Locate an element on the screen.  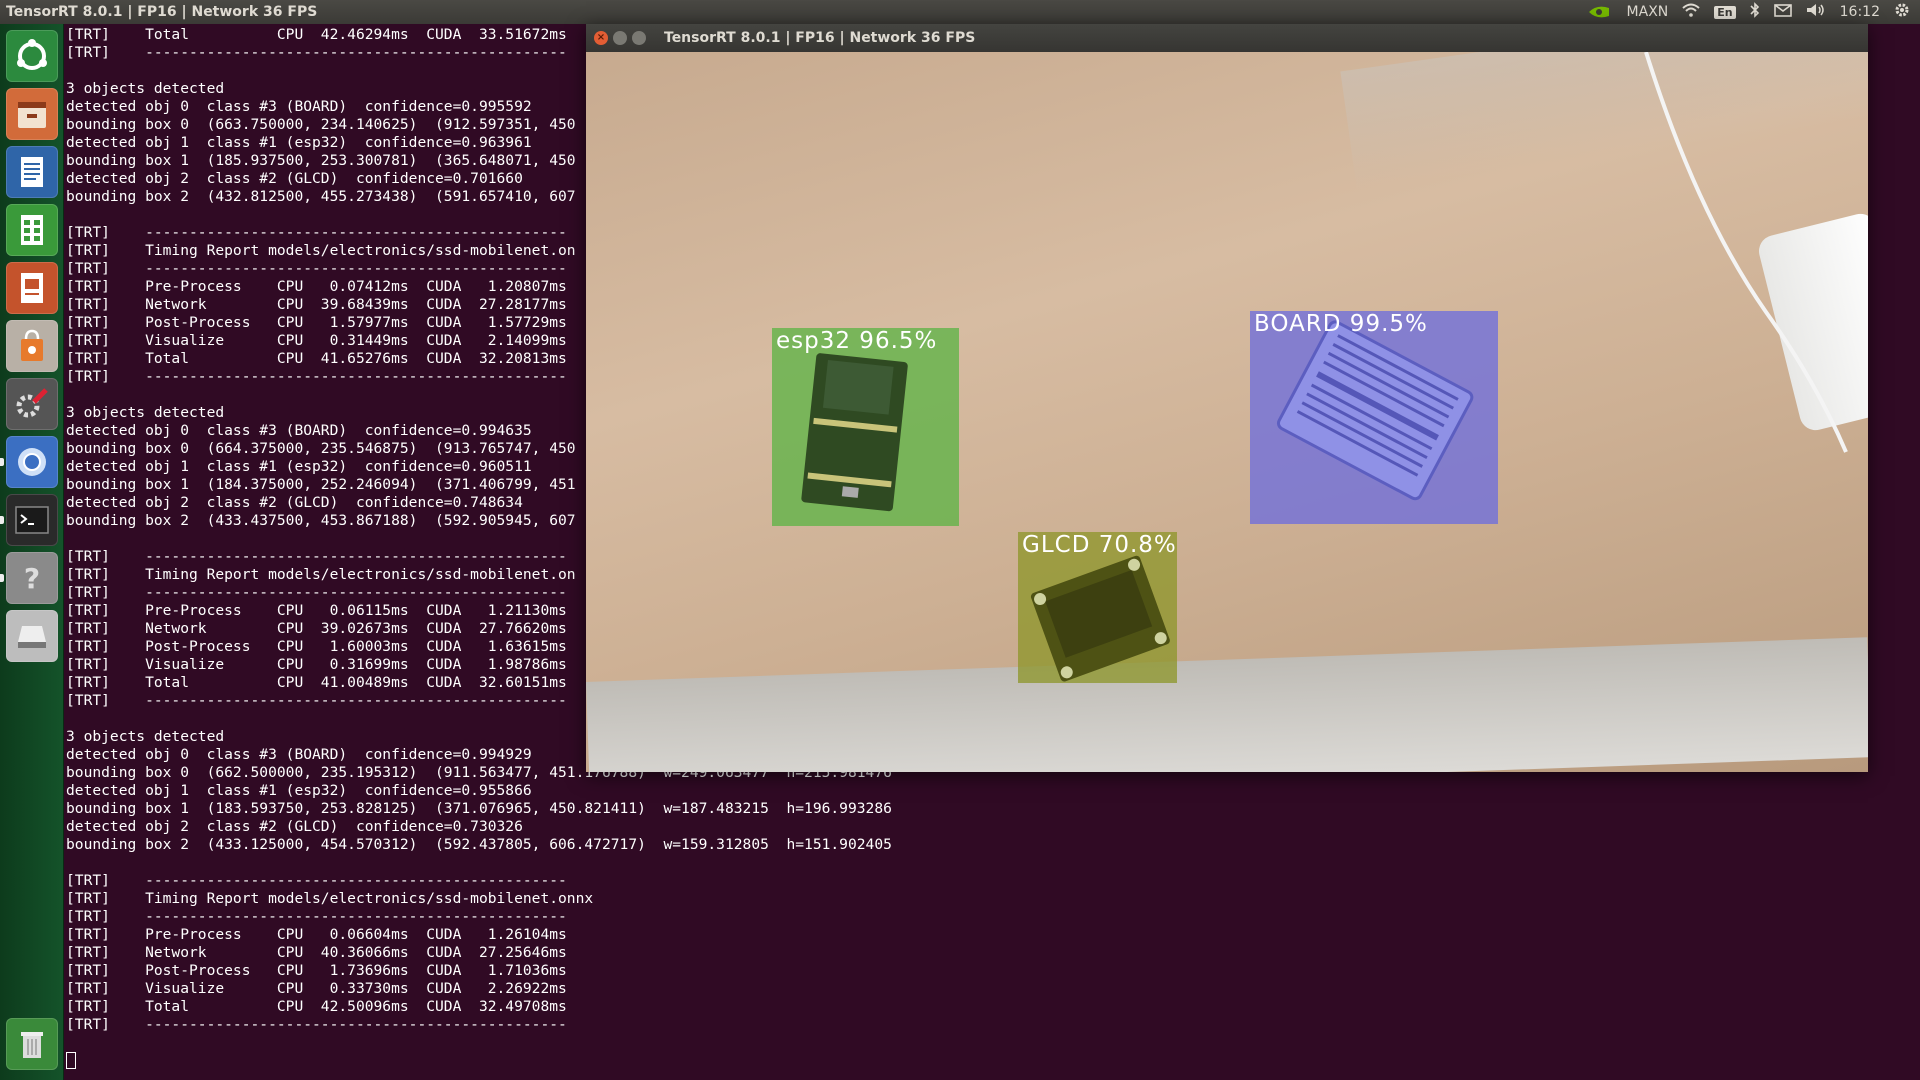
impress-icon is located at coordinates (32, 288).